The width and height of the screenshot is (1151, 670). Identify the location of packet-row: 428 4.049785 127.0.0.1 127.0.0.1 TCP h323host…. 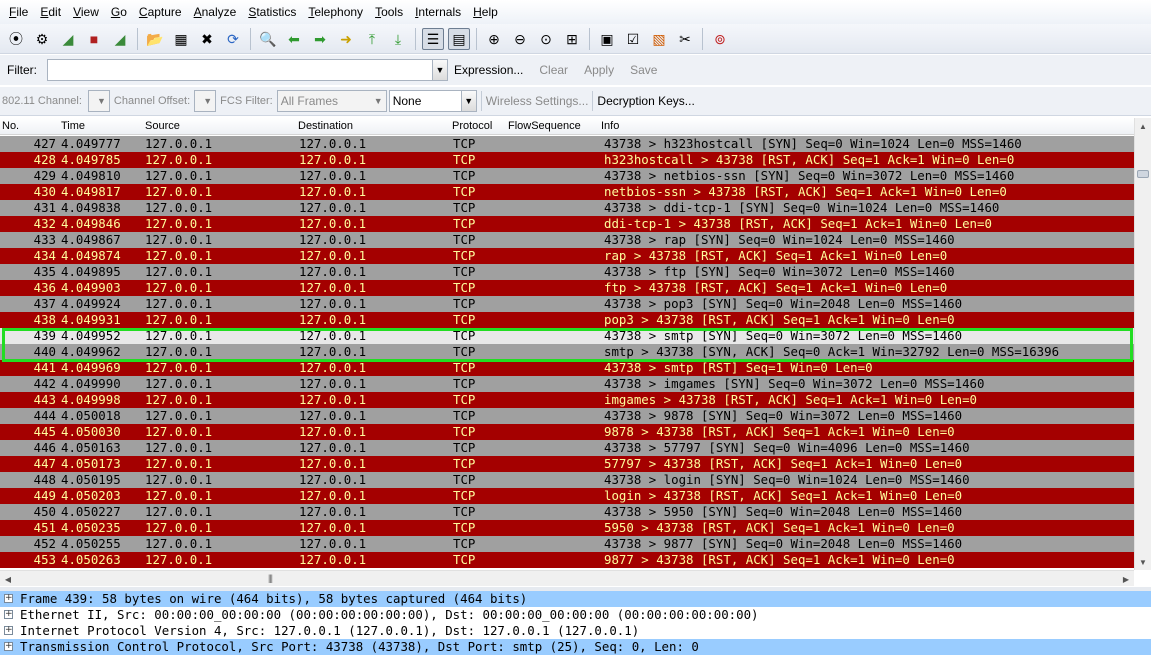
(567, 160).